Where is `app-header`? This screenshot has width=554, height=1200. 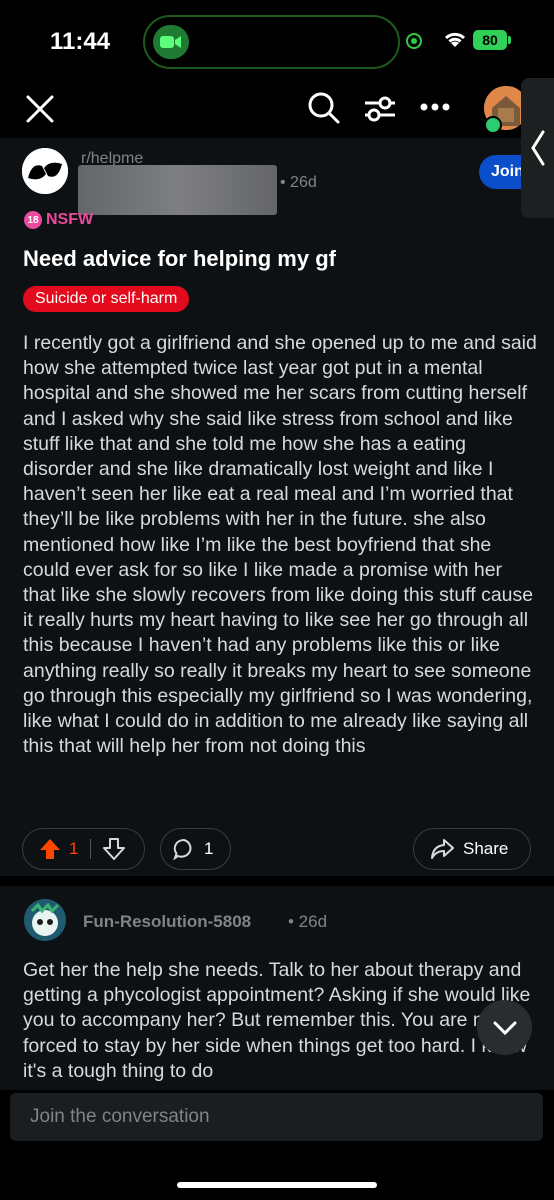
app-header is located at coordinates (277, 108).